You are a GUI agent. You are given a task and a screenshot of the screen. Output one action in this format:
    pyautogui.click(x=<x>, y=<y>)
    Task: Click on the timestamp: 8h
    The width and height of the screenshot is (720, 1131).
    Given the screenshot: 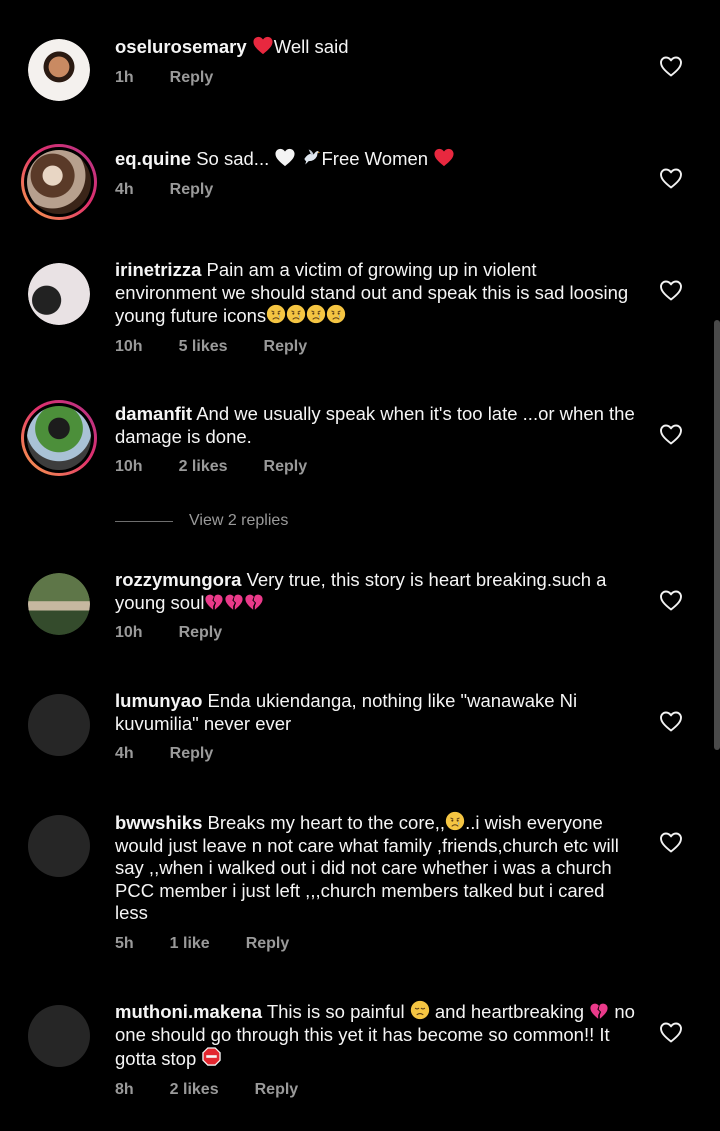 What is the action you would take?
    pyautogui.click(x=124, y=1089)
    